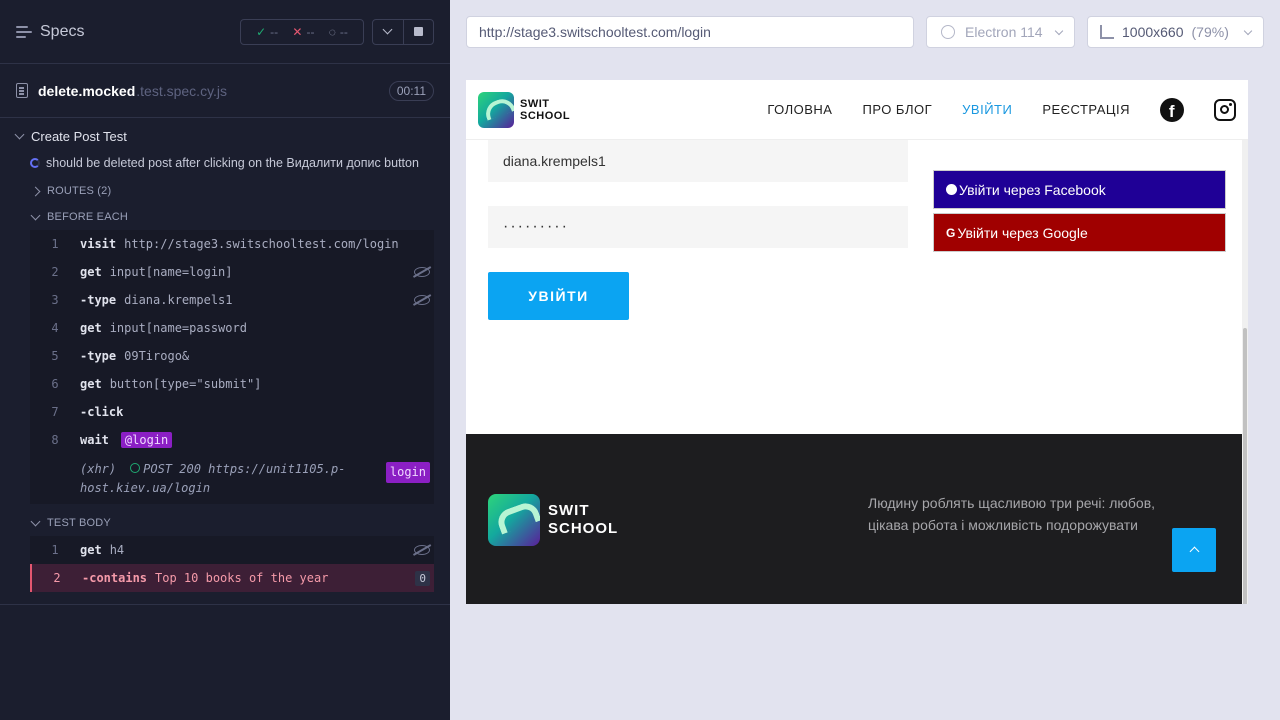  Describe the element at coordinates (225, 191) in the screenshot. I see `routes-section: ROUTES (2)` at that location.